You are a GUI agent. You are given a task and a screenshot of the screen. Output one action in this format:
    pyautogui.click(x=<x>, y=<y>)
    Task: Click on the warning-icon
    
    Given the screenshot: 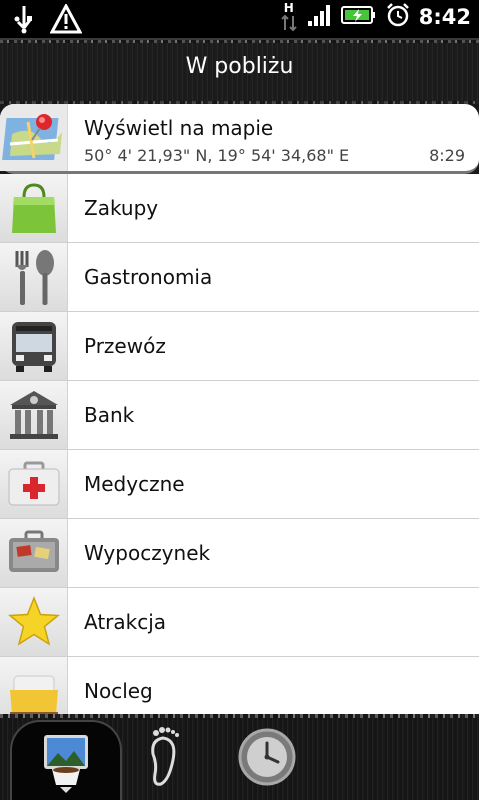 What is the action you would take?
    pyautogui.click(x=66, y=20)
    